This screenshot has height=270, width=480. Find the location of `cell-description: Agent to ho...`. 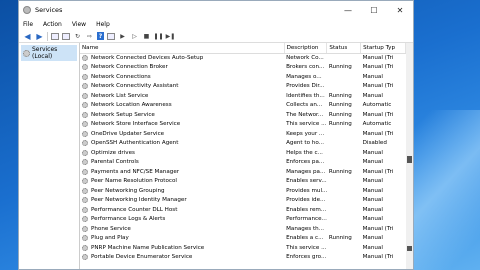

cell-description: Agent to ho... is located at coordinates (305, 143).